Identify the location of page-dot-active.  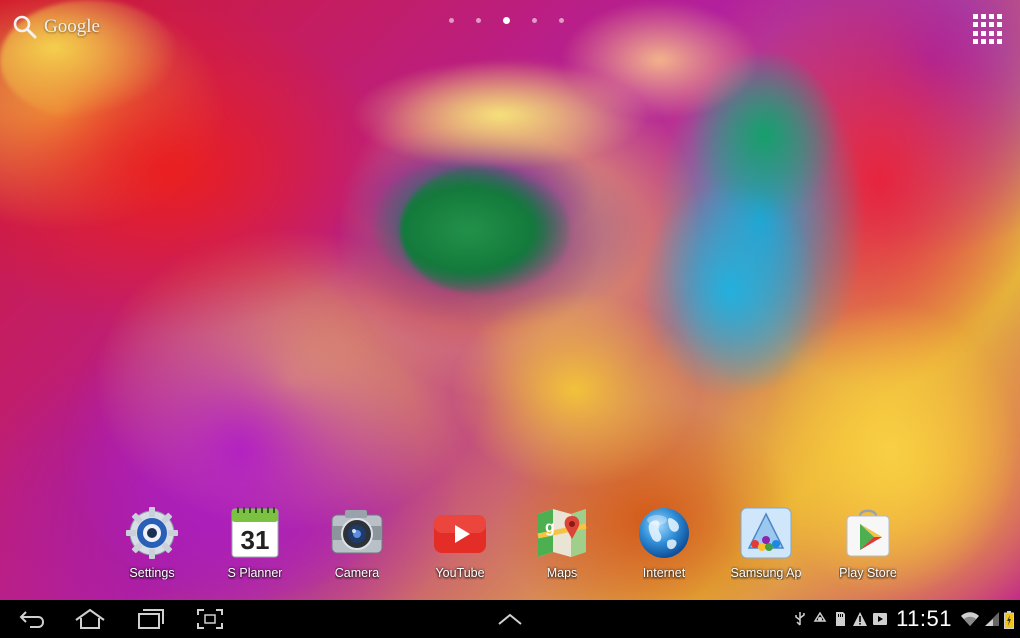
(506, 20).